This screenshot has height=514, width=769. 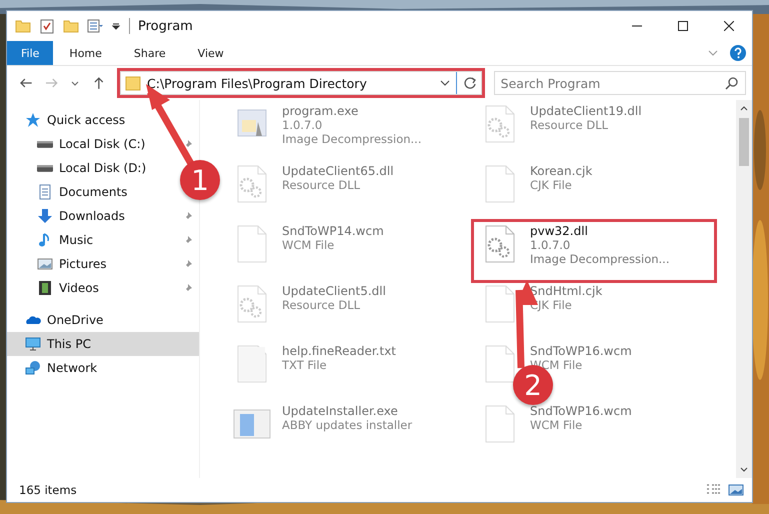 I want to click on scrollbar, so click(x=744, y=289).